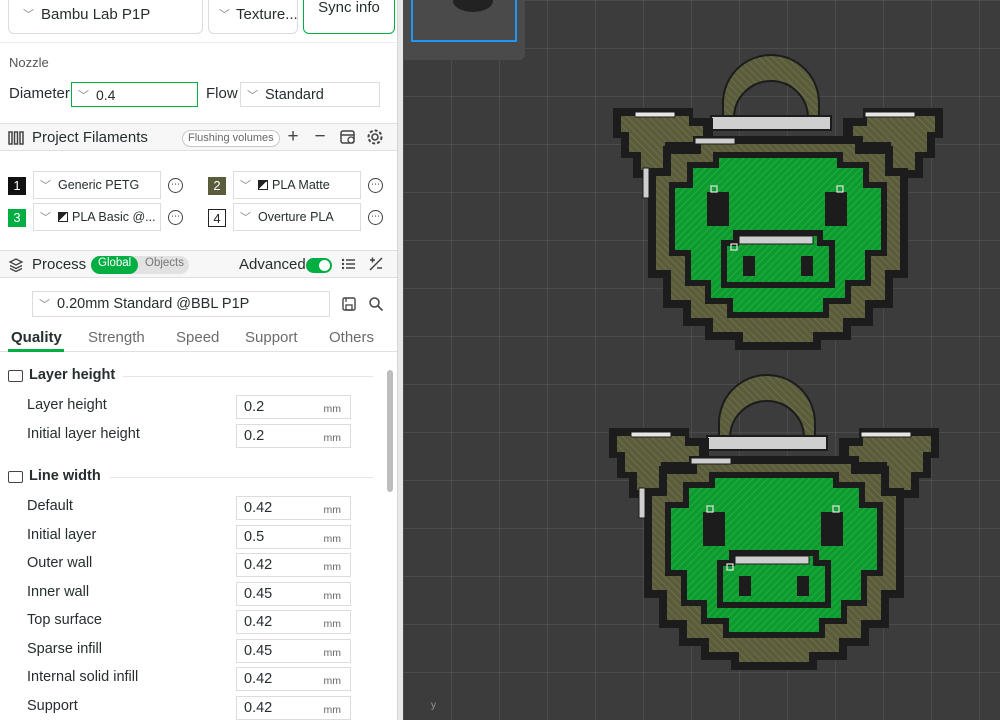 This screenshot has width=1000, height=720. Describe the element at coordinates (64, 620) in the screenshot. I see `line-width-top-surface-label: Top surface` at that location.